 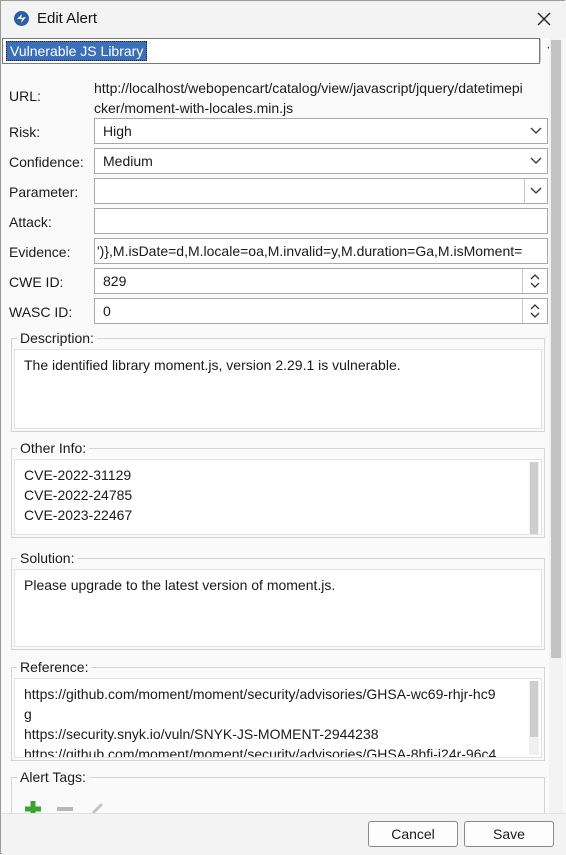 What do you see at coordinates (25, 96) in the screenshot?
I see `url-label: URL:` at bounding box center [25, 96].